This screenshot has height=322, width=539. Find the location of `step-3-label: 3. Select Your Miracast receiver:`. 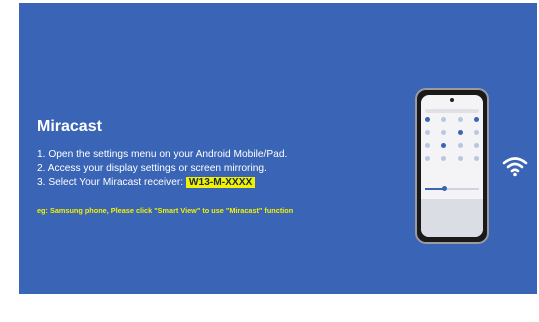

step-3-label: 3. Select Your Miracast receiver: is located at coordinates (111, 182).